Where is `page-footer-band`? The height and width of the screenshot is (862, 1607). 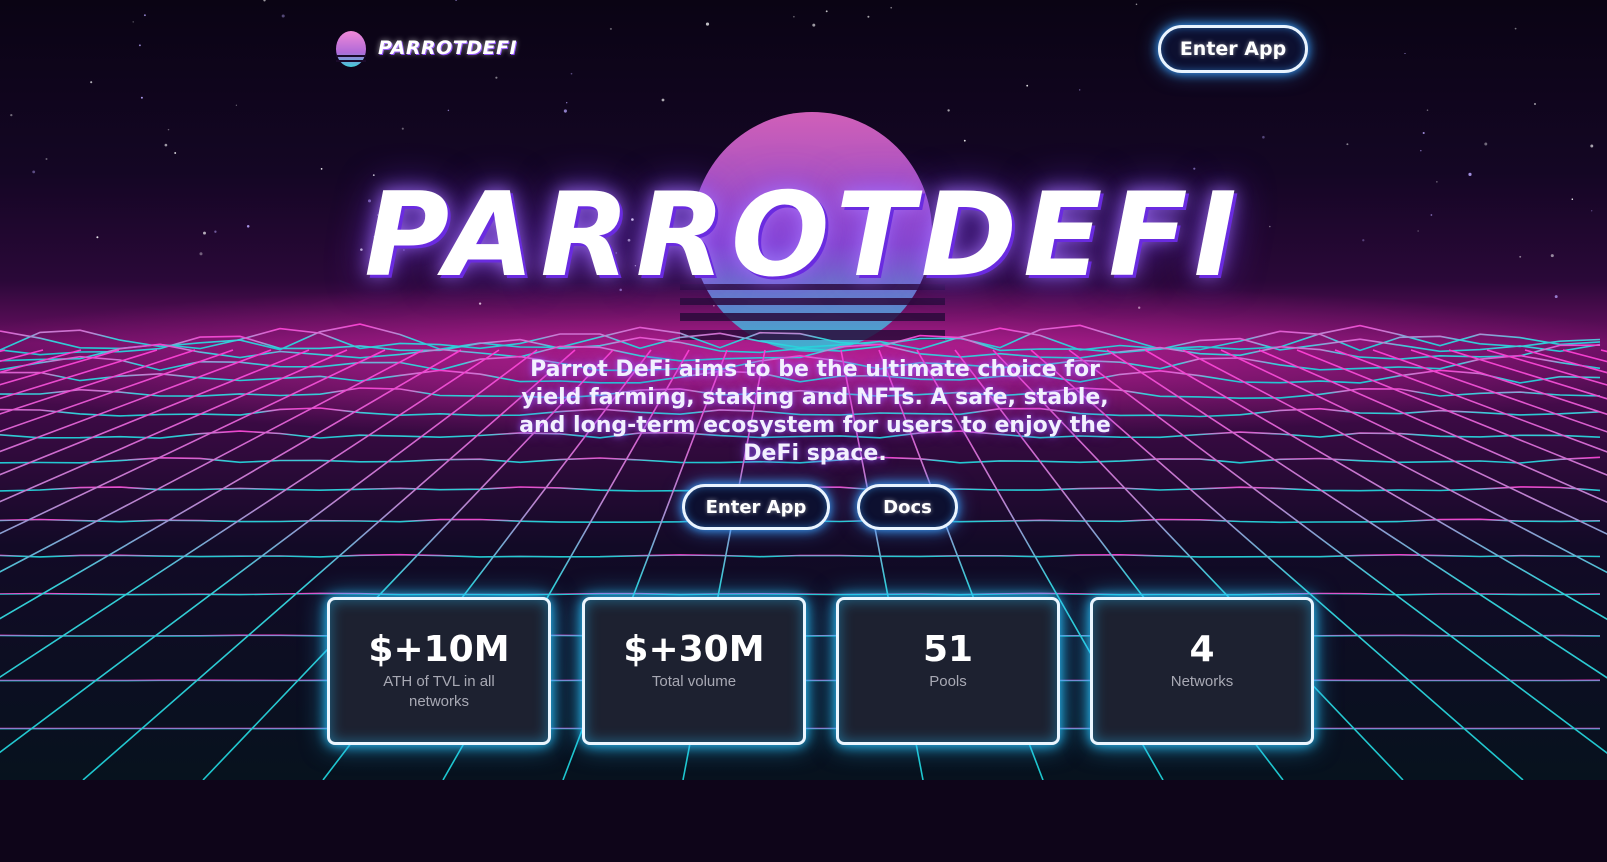 page-footer-band is located at coordinates (803, 821).